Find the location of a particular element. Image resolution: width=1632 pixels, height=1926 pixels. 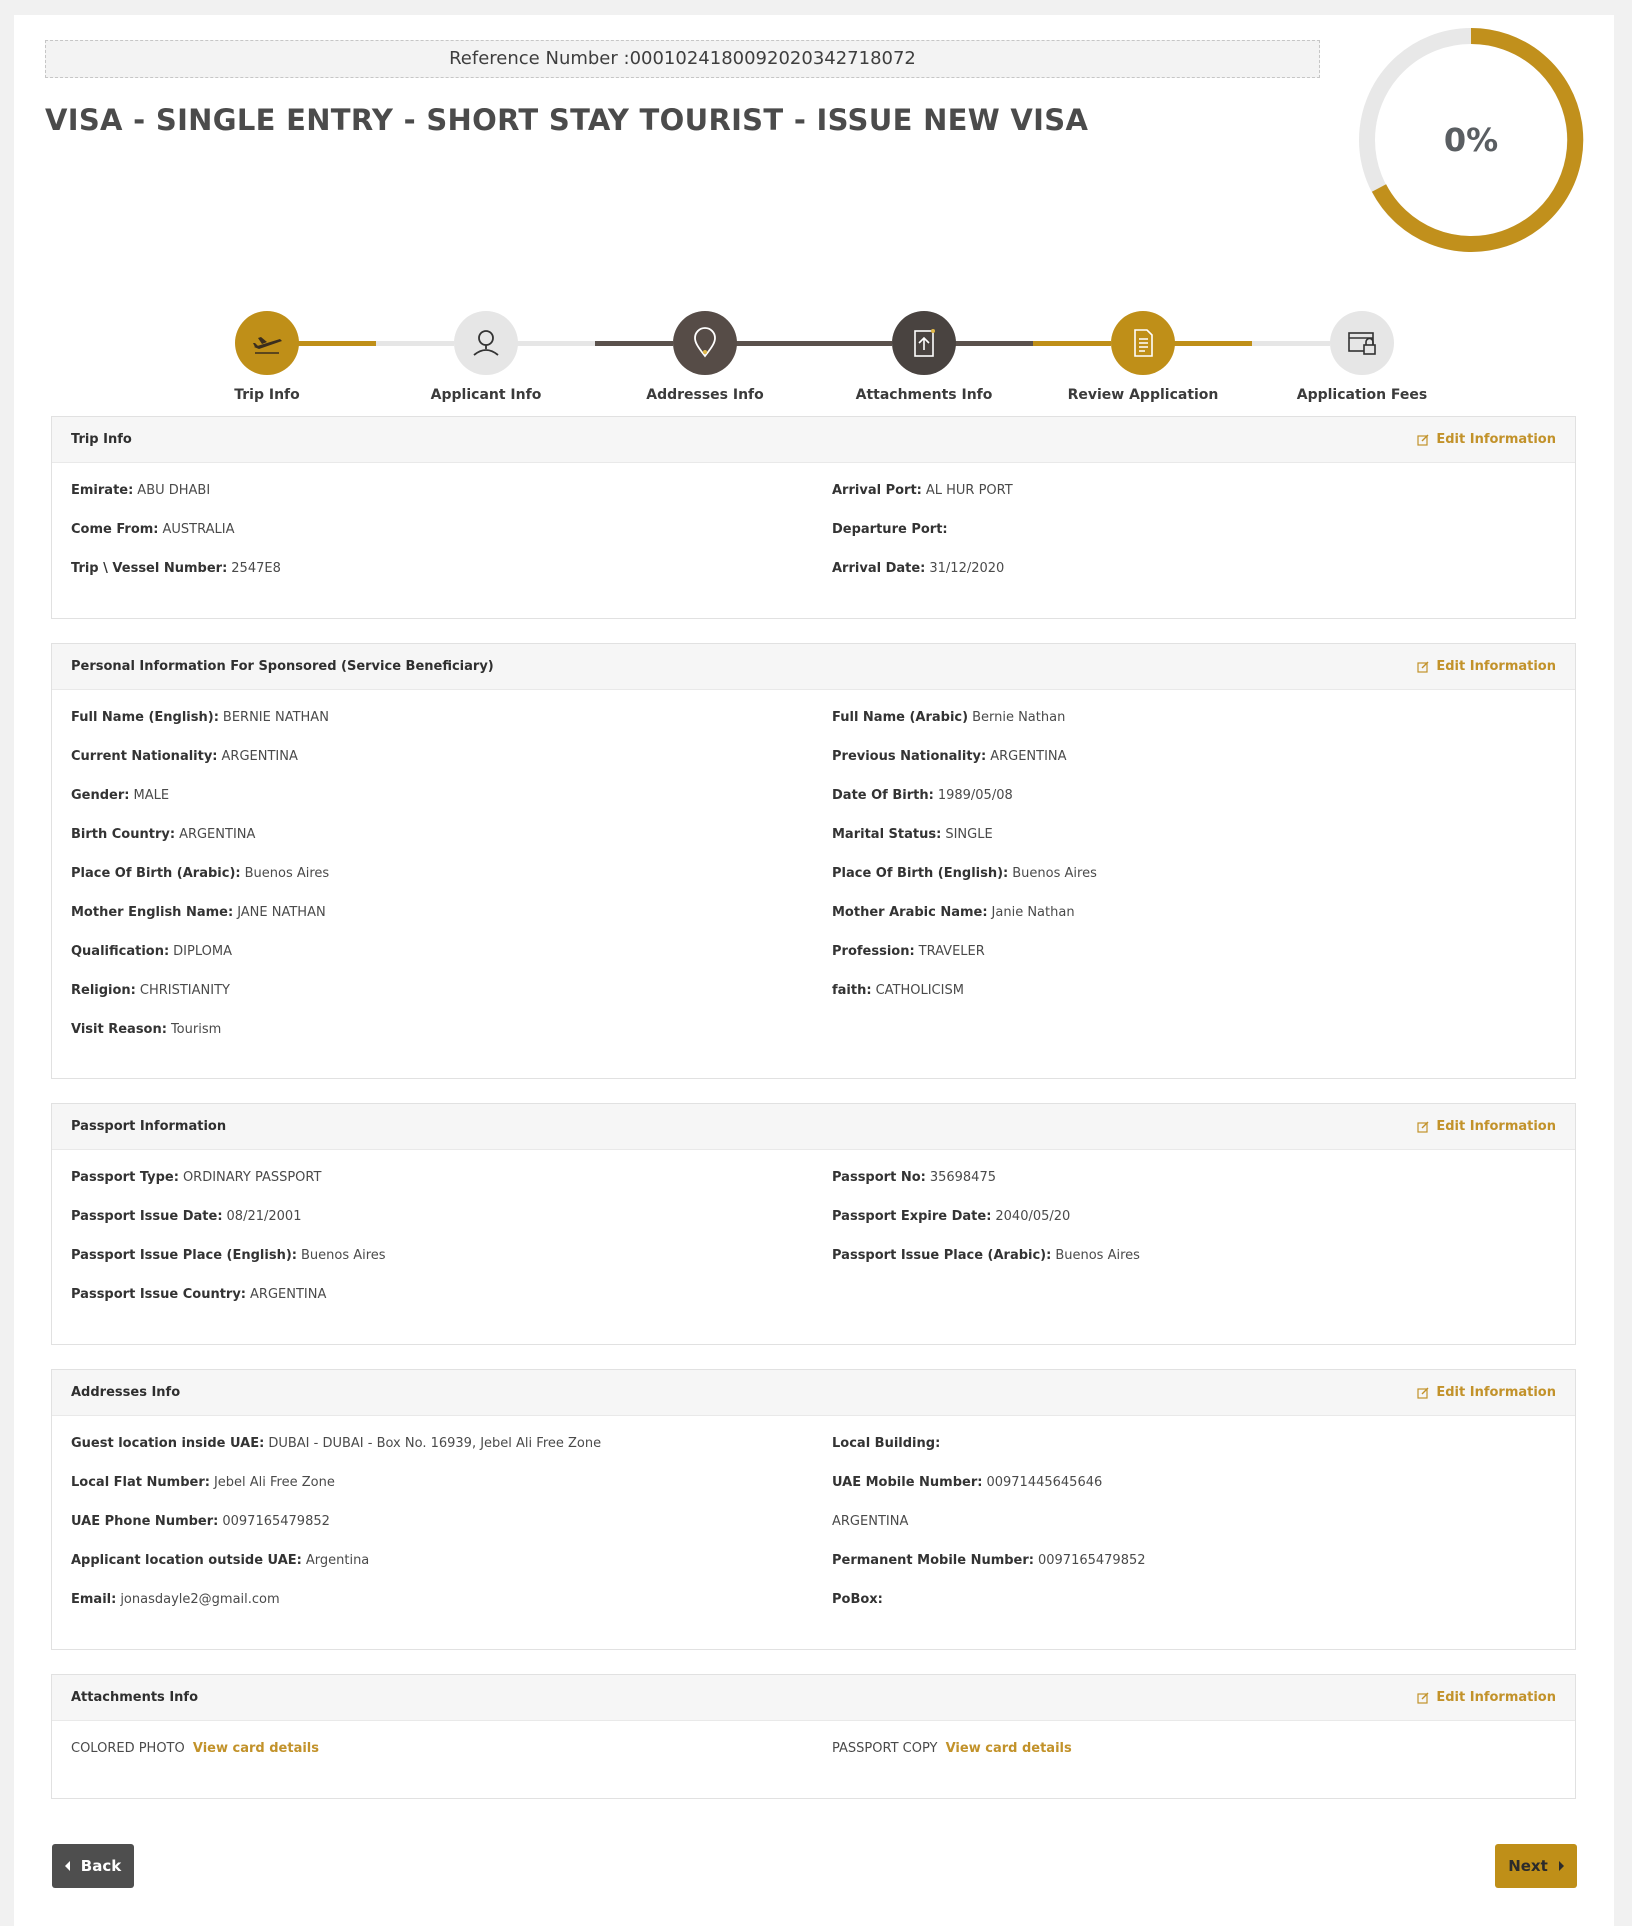

permanent-mobile-field: Permanent Mobile Number: 0097165479852 is located at coordinates (989, 1560).